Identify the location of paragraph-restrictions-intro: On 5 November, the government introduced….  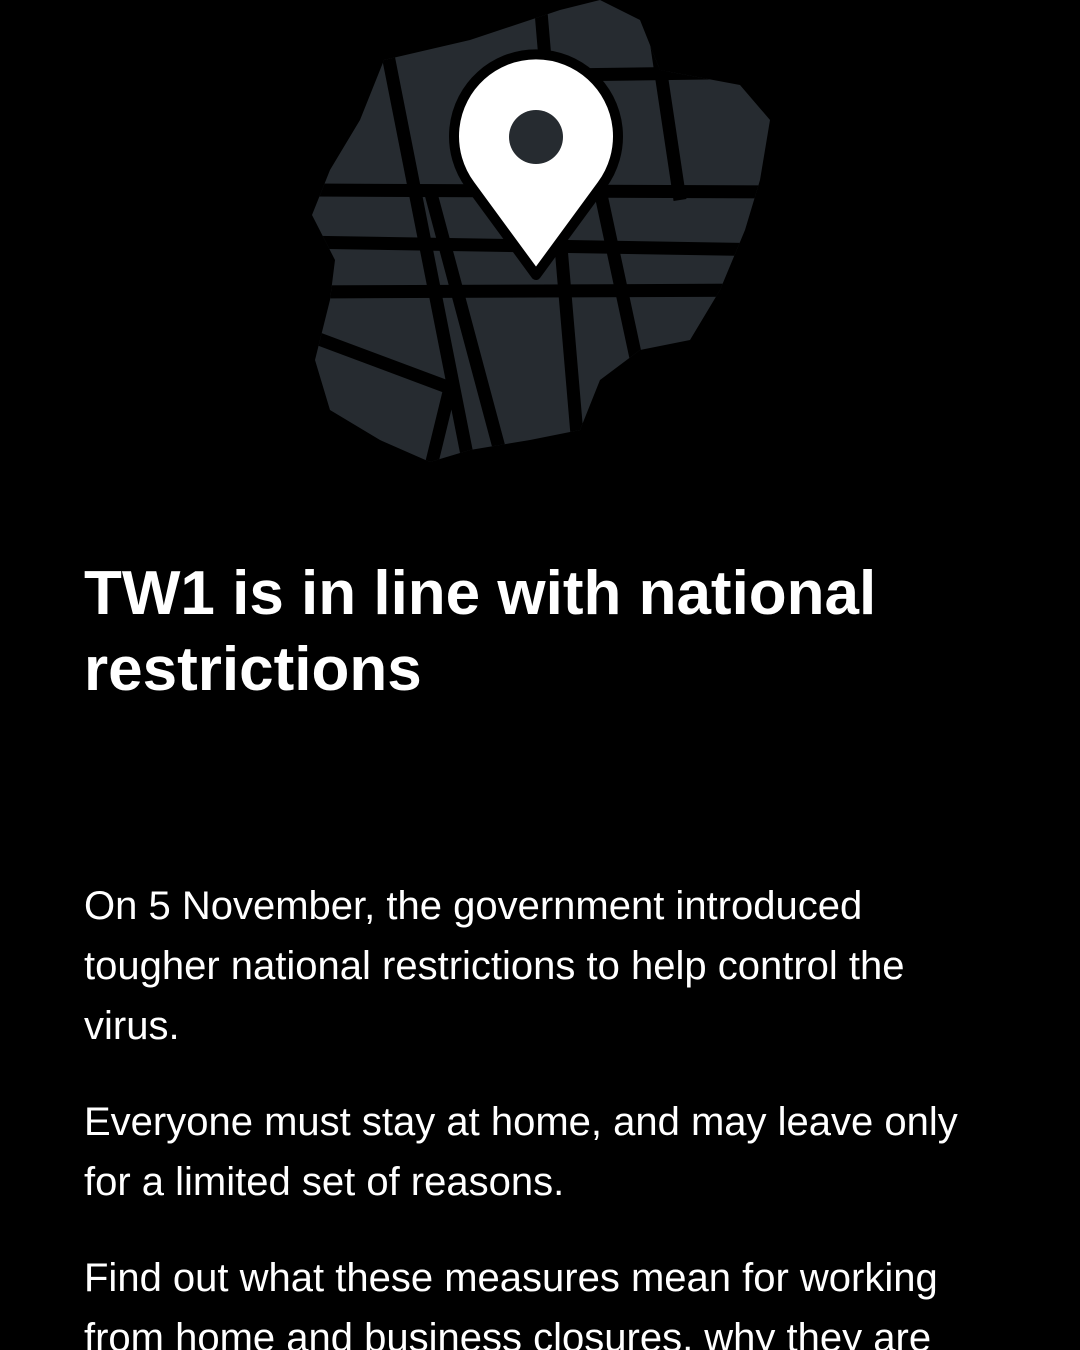
(494, 966).